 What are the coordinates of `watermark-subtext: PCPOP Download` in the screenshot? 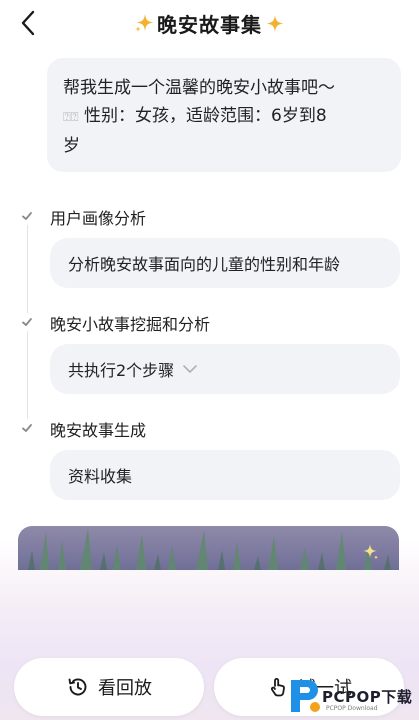 It's located at (352, 708).